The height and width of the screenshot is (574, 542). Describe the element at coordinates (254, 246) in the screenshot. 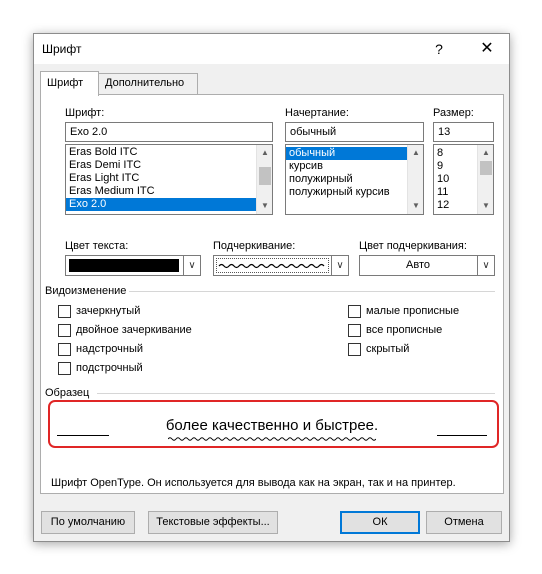

I see `underline-style-label: Подчеркивание:` at that location.